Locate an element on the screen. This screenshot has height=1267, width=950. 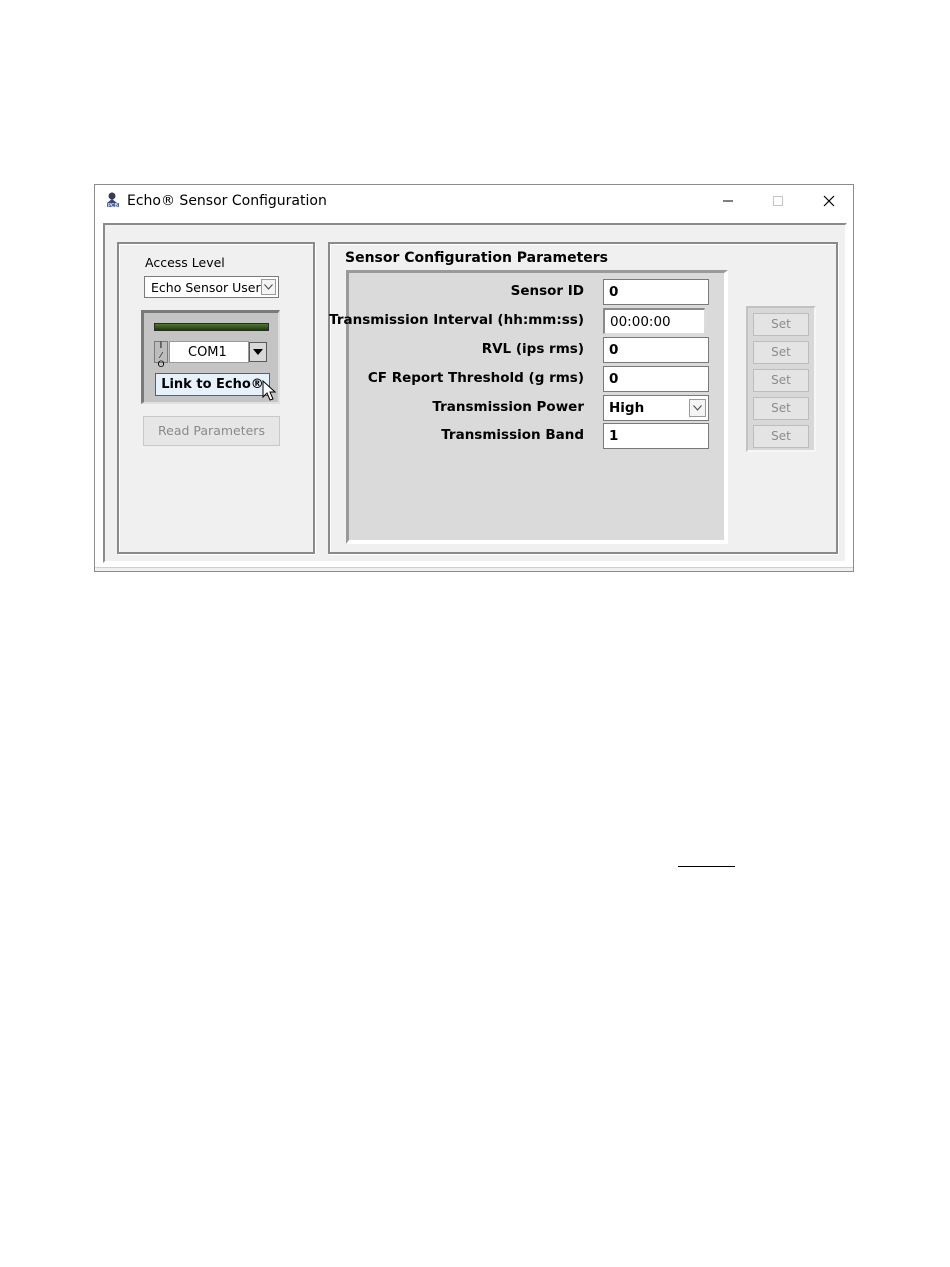
page-underline-mark is located at coordinates (706, 866).